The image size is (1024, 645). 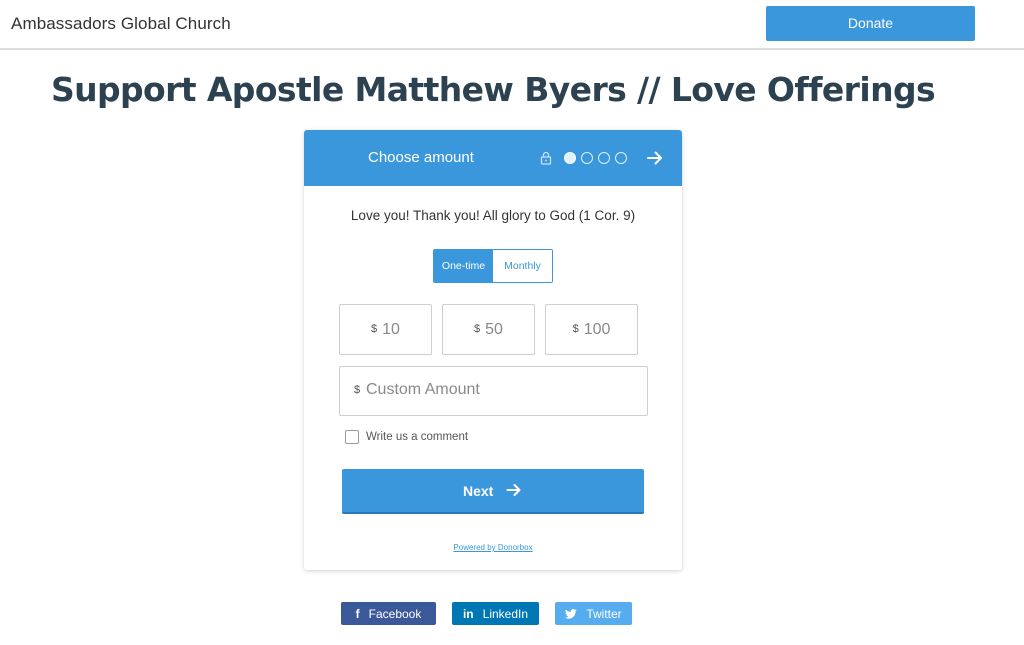 I want to click on comment-label: Write us a comment, so click(x=417, y=437).